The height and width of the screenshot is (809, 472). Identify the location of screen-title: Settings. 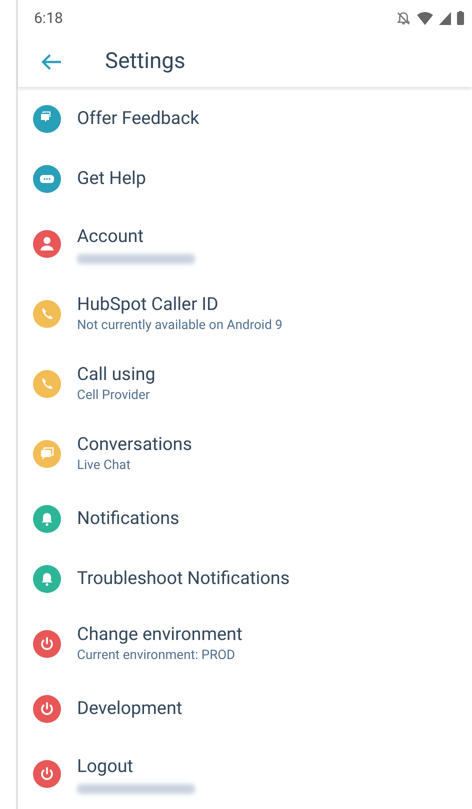
(145, 62).